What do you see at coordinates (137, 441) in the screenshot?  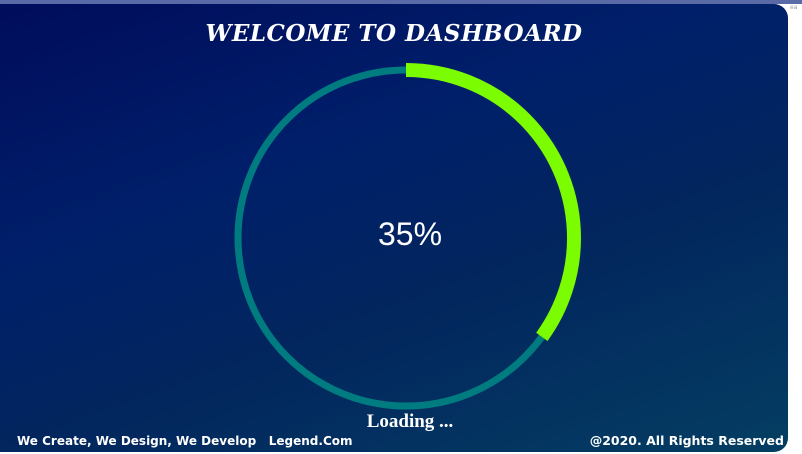 I see `footer-tagline-text: We Create, We Design, We Develop` at bounding box center [137, 441].